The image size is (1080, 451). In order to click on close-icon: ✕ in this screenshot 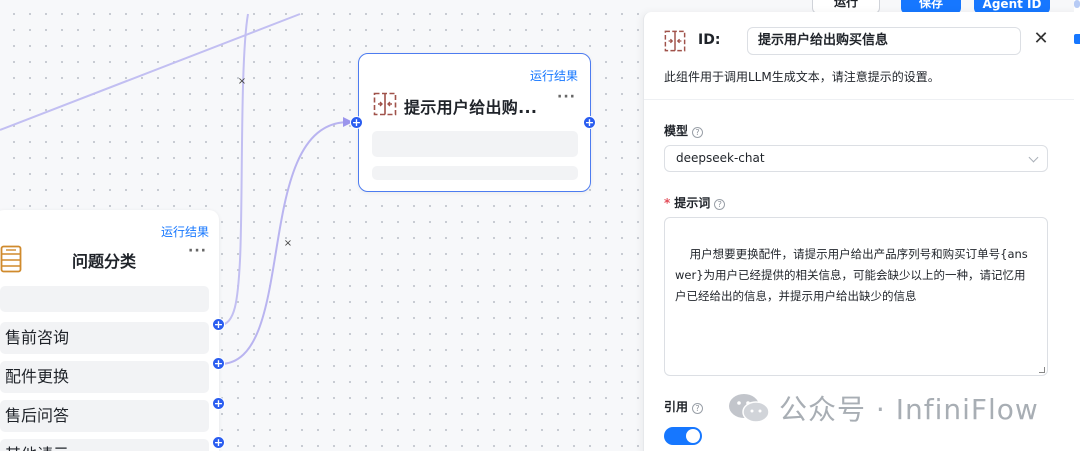, I will do `click(1041, 39)`.